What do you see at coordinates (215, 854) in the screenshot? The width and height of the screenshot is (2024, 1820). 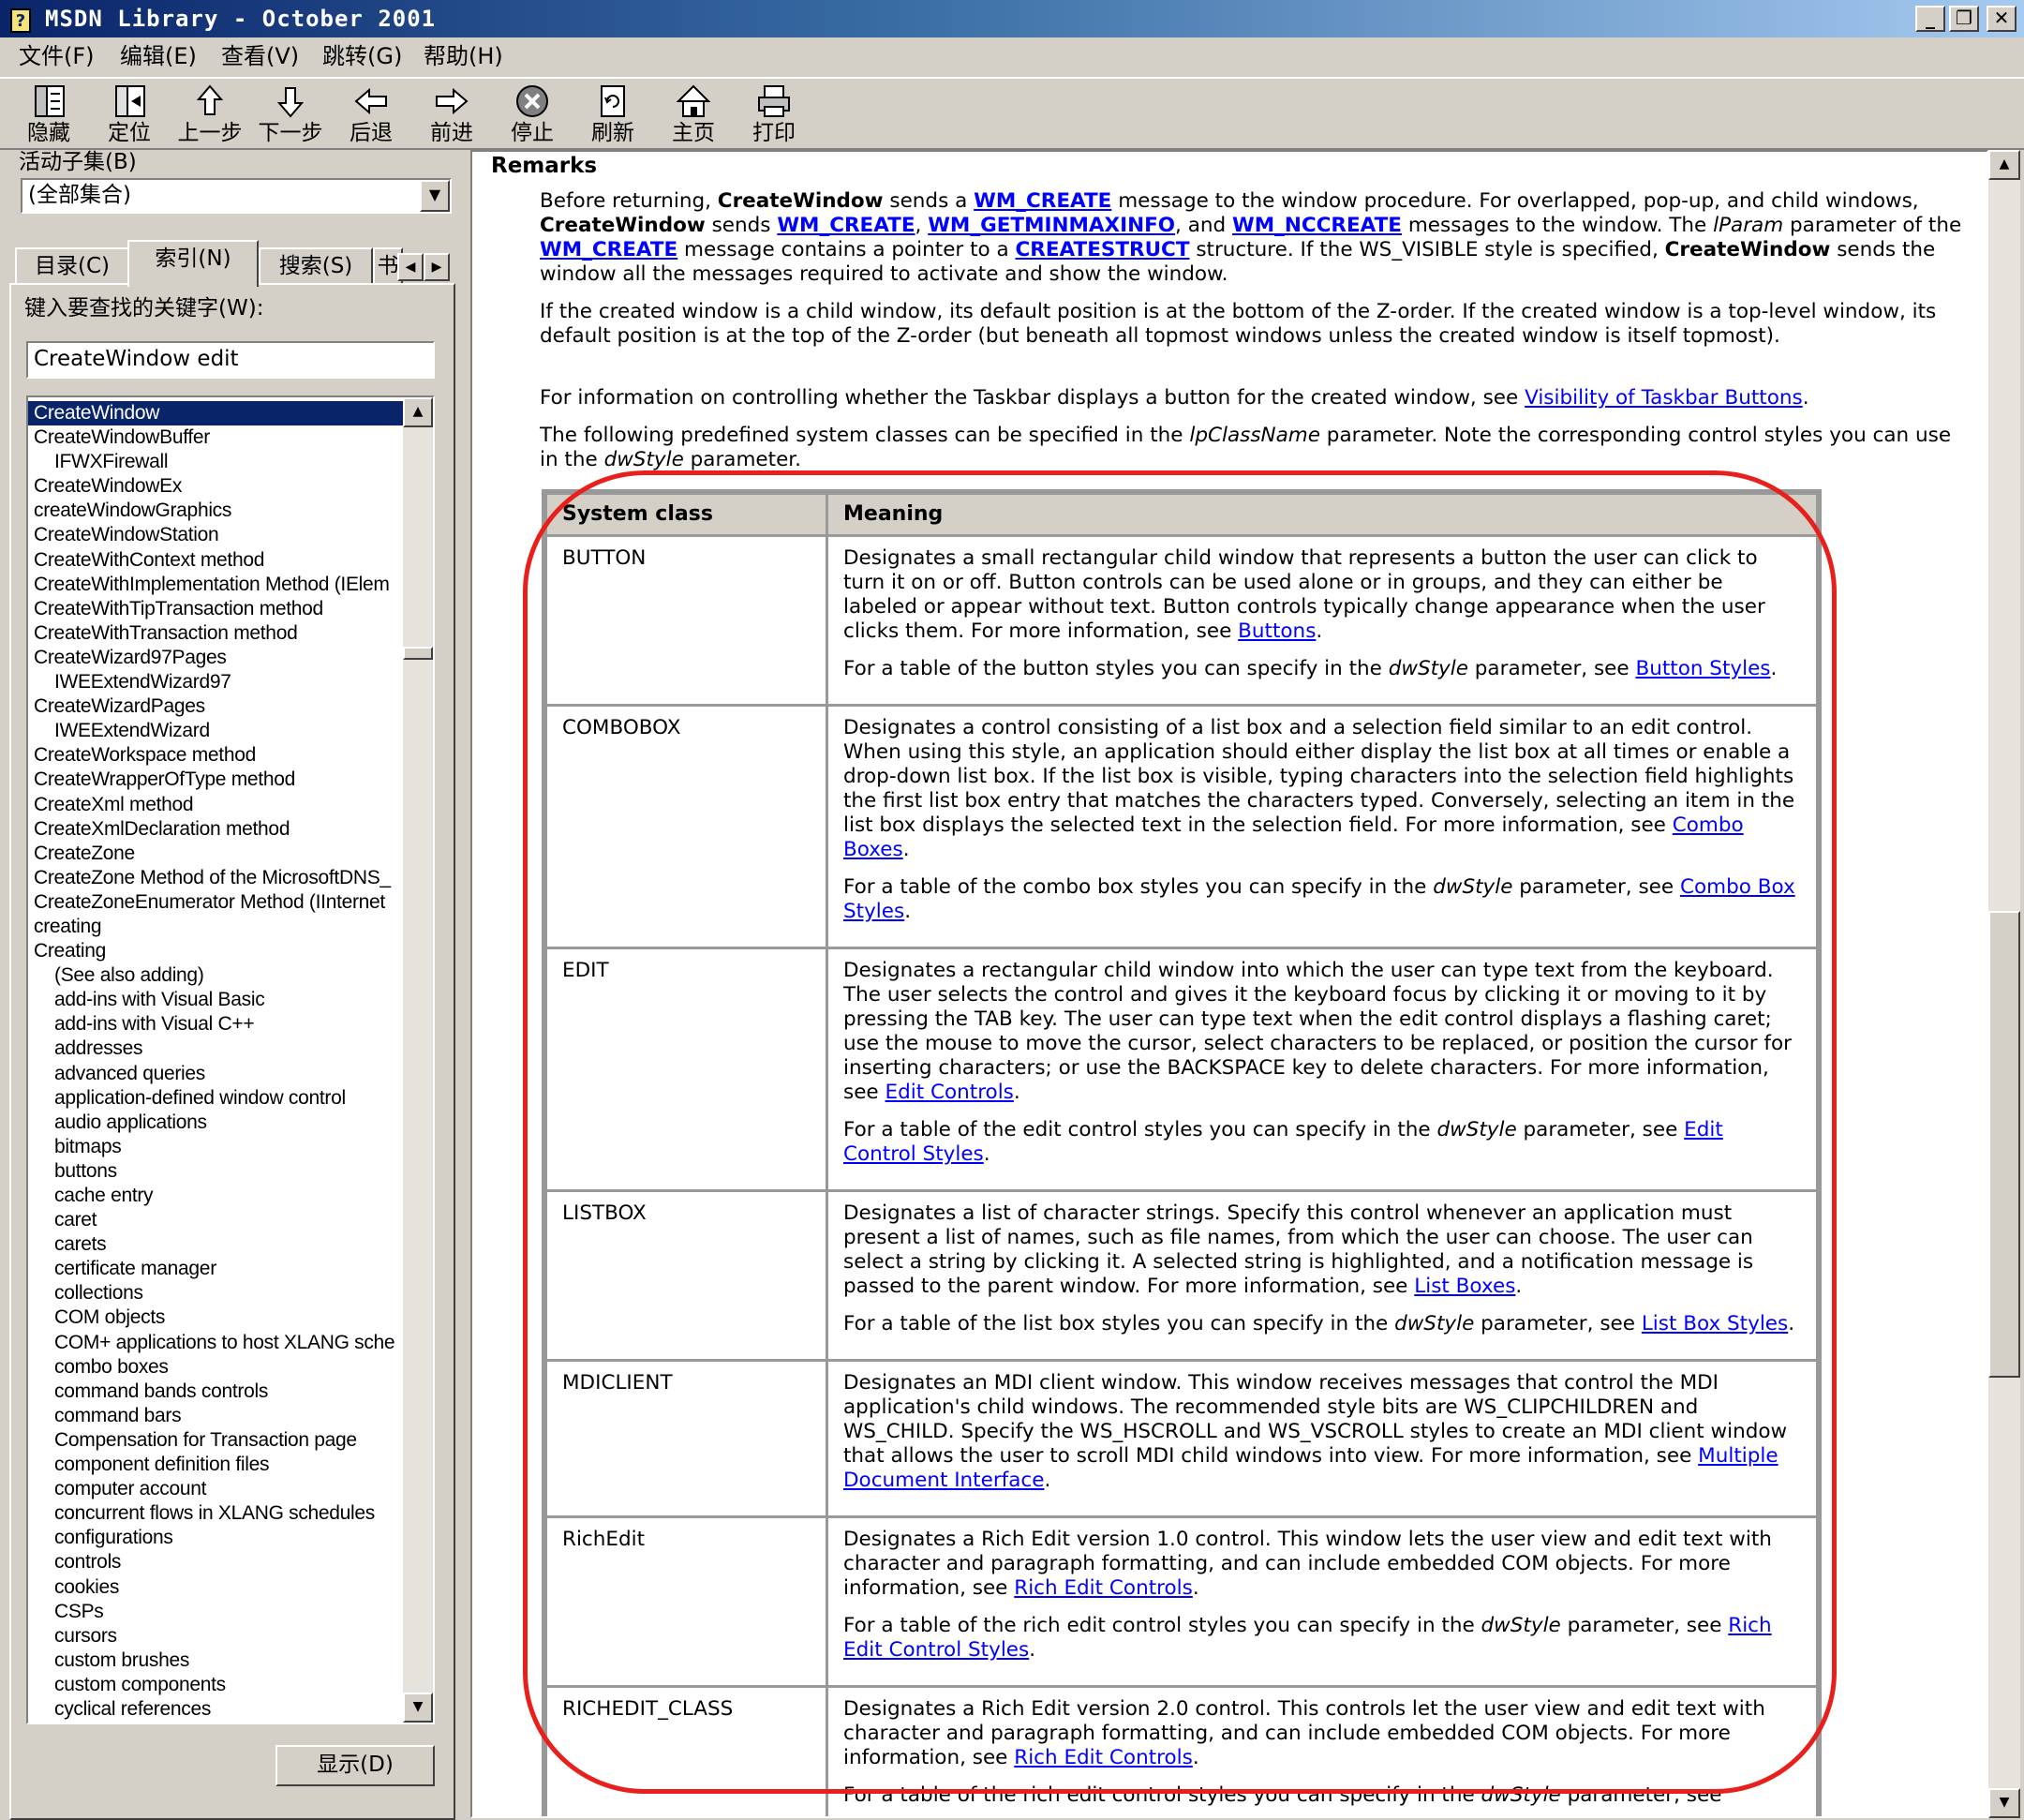 I see `index-list-item: CreateZone` at bounding box center [215, 854].